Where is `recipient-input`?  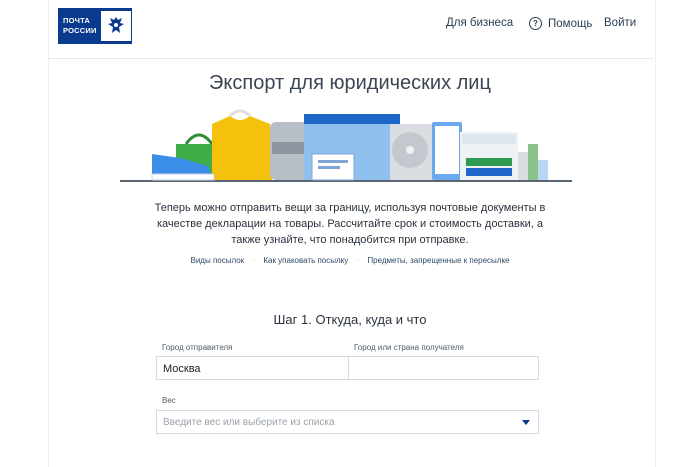
recipient-input is located at coordinates (443, 368).